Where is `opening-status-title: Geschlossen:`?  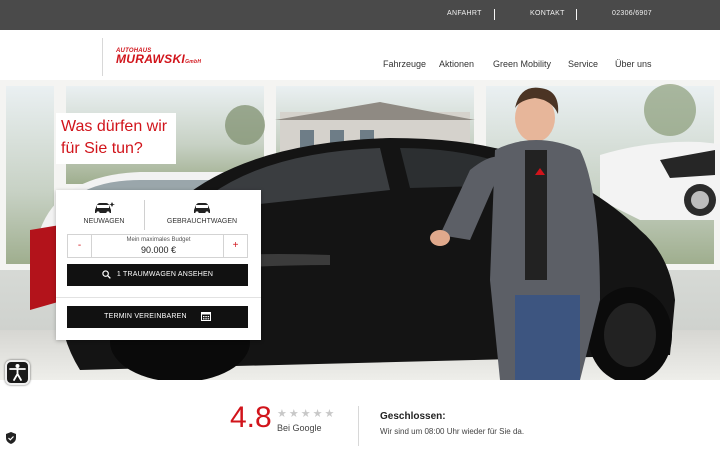 opening-status-title: Geschlossen: is located at coordinates (413, 416).